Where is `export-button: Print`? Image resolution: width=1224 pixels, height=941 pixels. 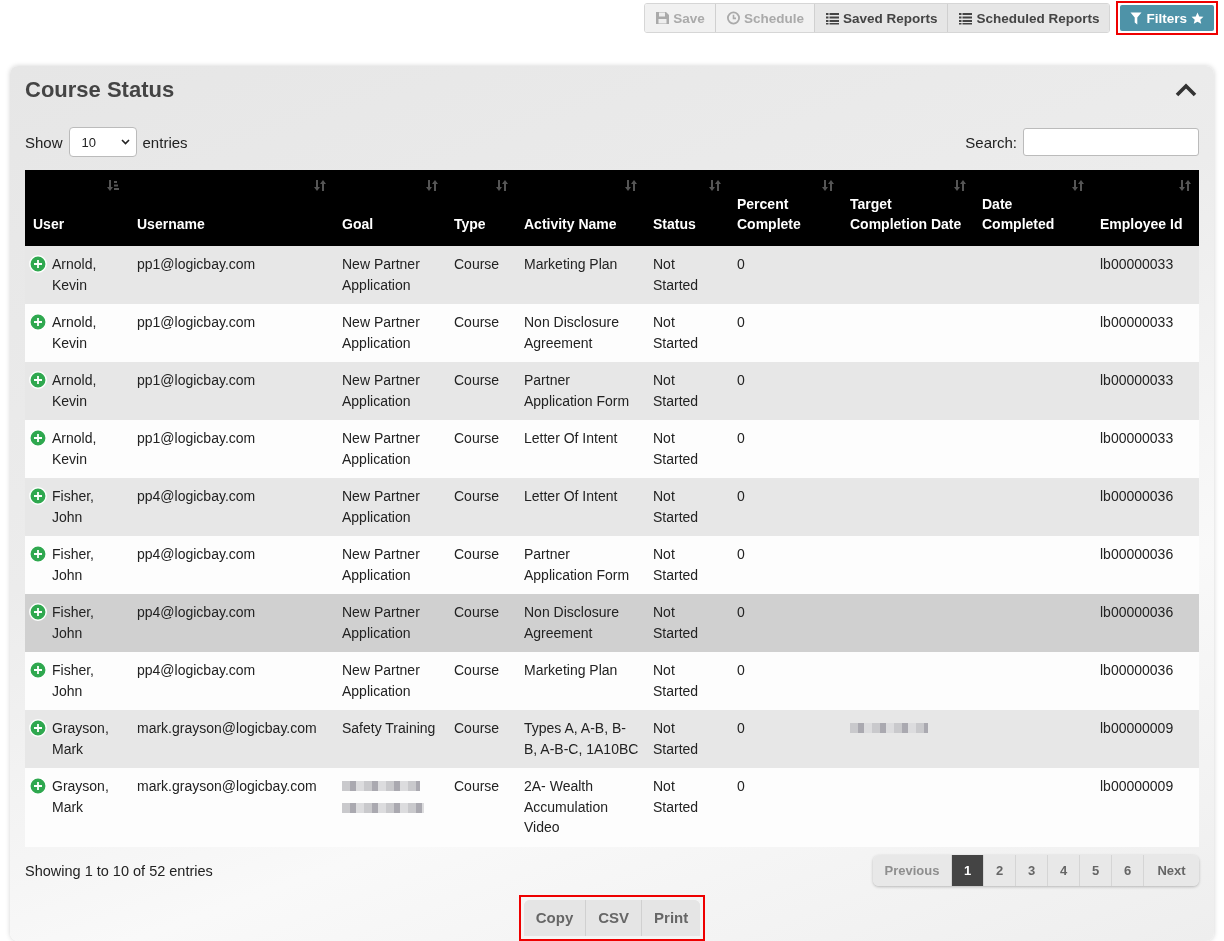 export-button: Print is located at coordinates (671, 917).